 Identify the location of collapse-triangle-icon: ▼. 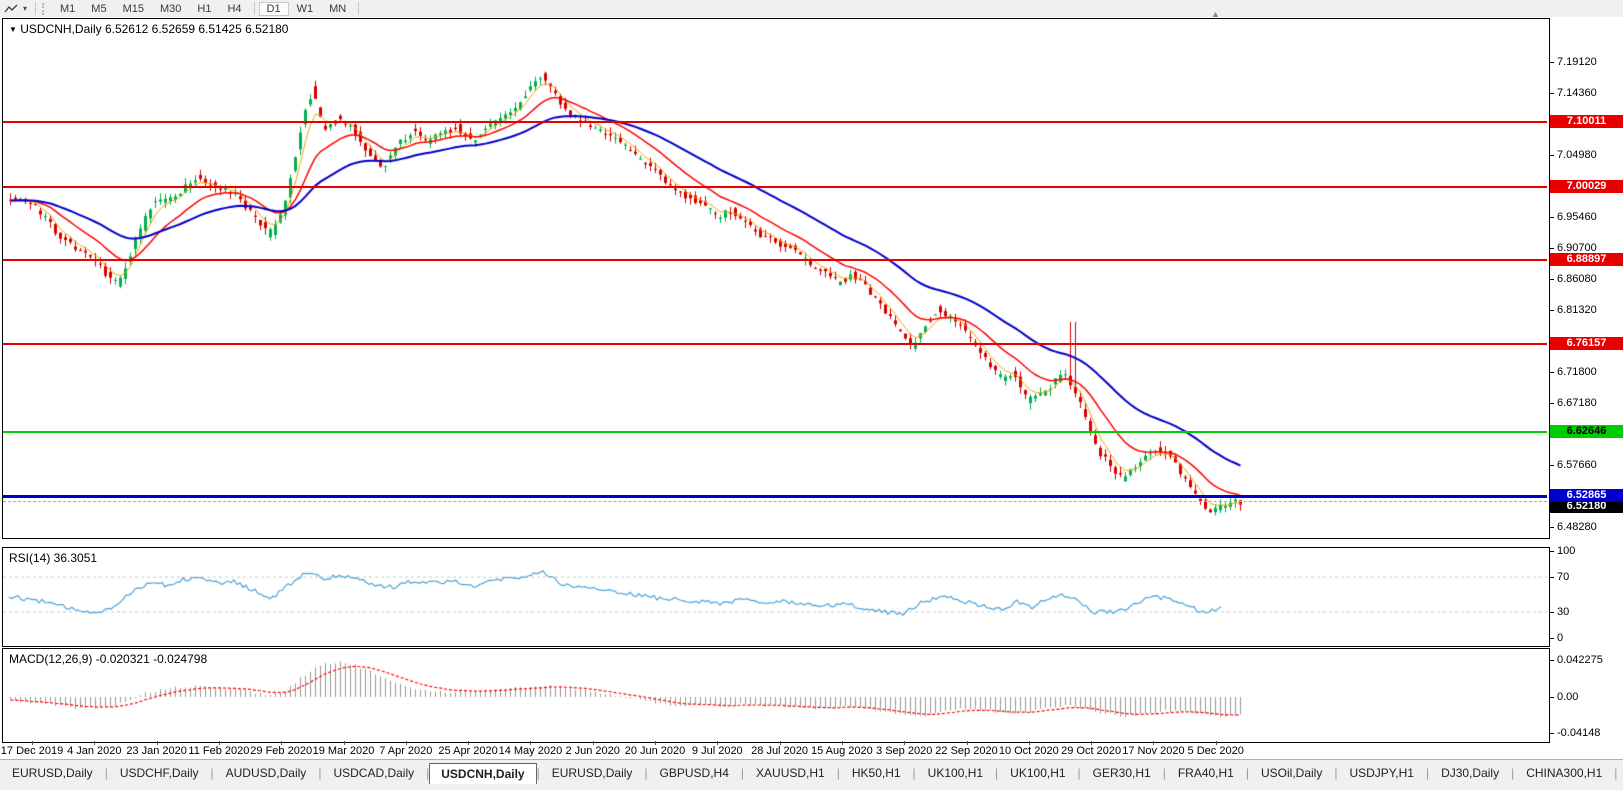
(13, 29).